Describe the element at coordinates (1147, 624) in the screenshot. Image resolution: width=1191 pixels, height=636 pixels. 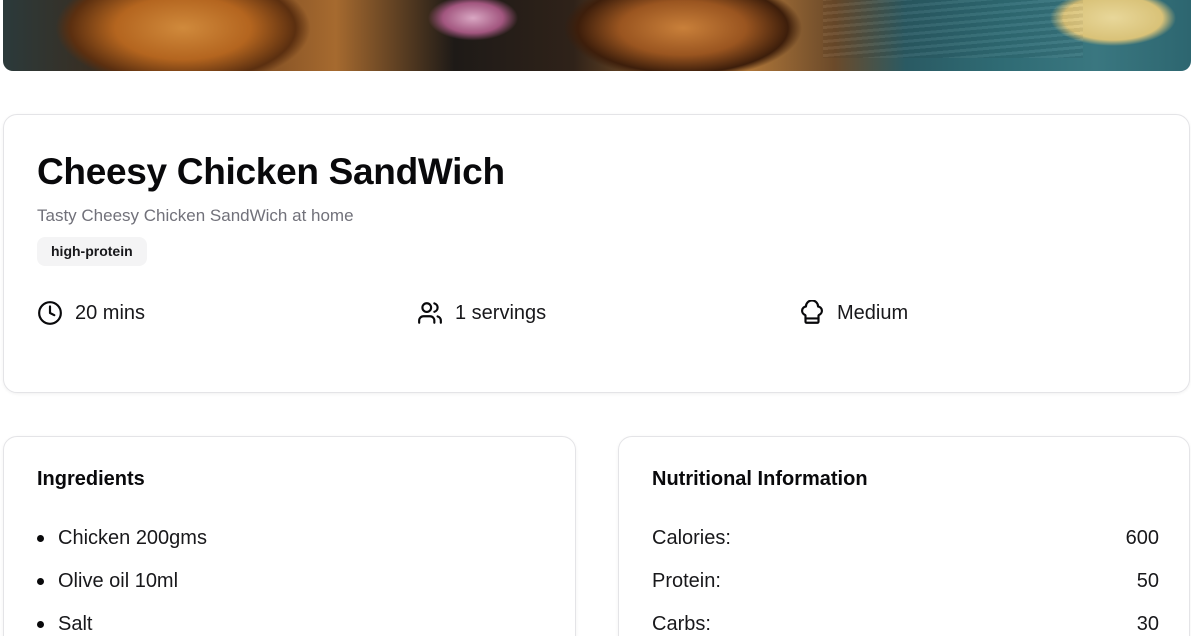
I see `nutrition-value: 30` at that location.